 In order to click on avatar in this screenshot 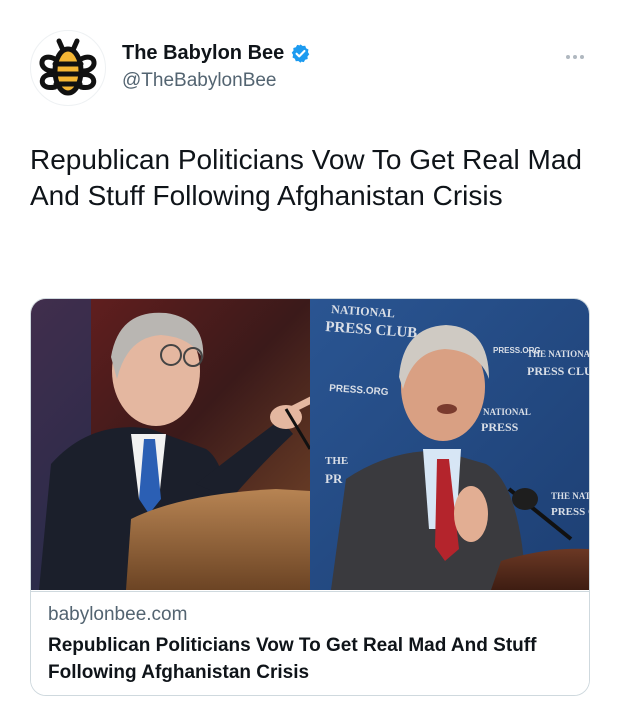, I will do `click(68, 68)`.